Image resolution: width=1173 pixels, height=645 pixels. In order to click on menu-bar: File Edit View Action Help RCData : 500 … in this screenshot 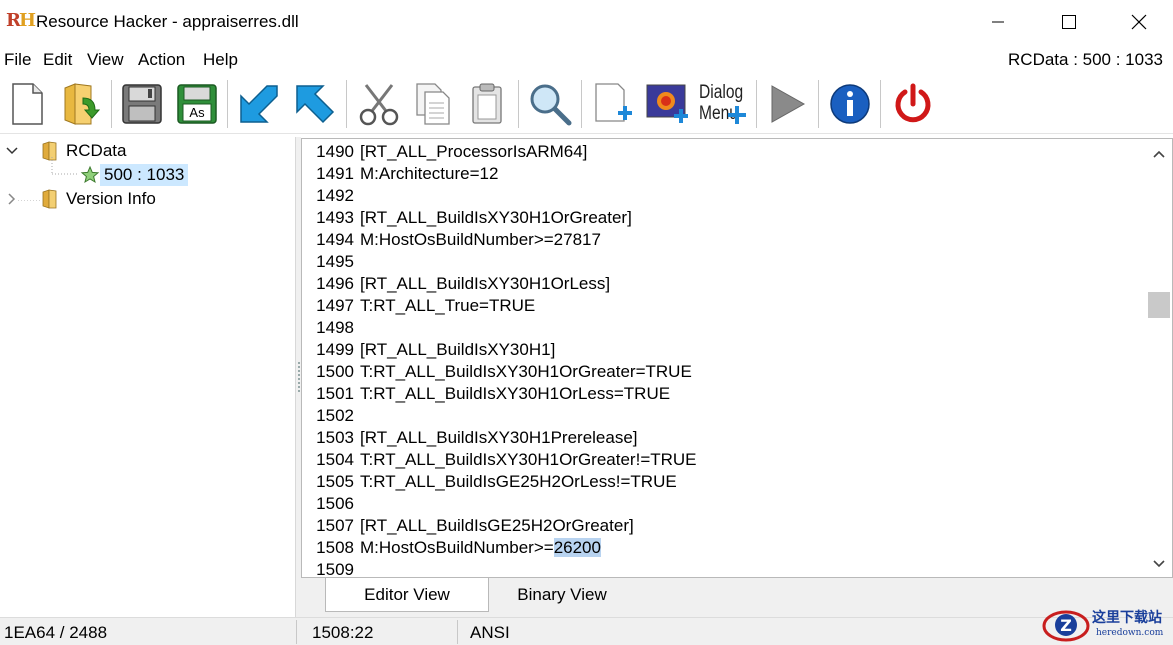, I will do `click(586, 60)`.